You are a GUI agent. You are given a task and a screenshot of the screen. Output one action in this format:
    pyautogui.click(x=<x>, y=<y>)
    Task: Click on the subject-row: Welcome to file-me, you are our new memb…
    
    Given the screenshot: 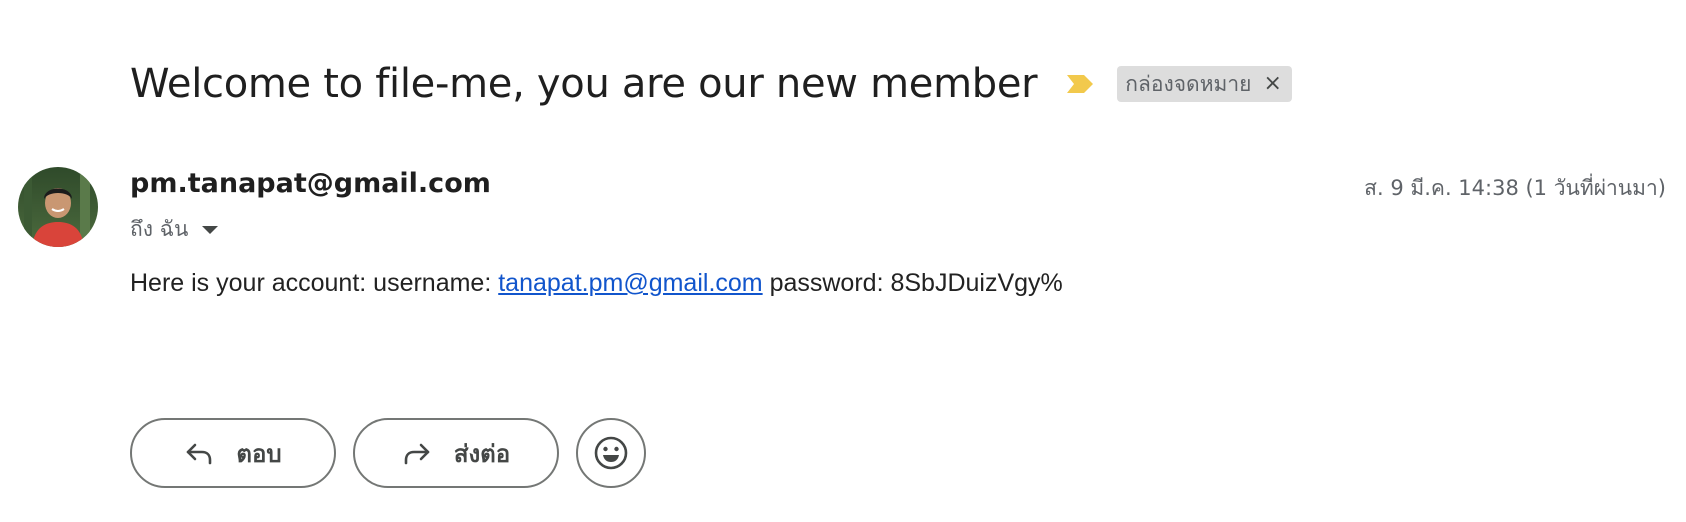 What is the action you would take?
    pyautogui.click(x=711, y=84)
    